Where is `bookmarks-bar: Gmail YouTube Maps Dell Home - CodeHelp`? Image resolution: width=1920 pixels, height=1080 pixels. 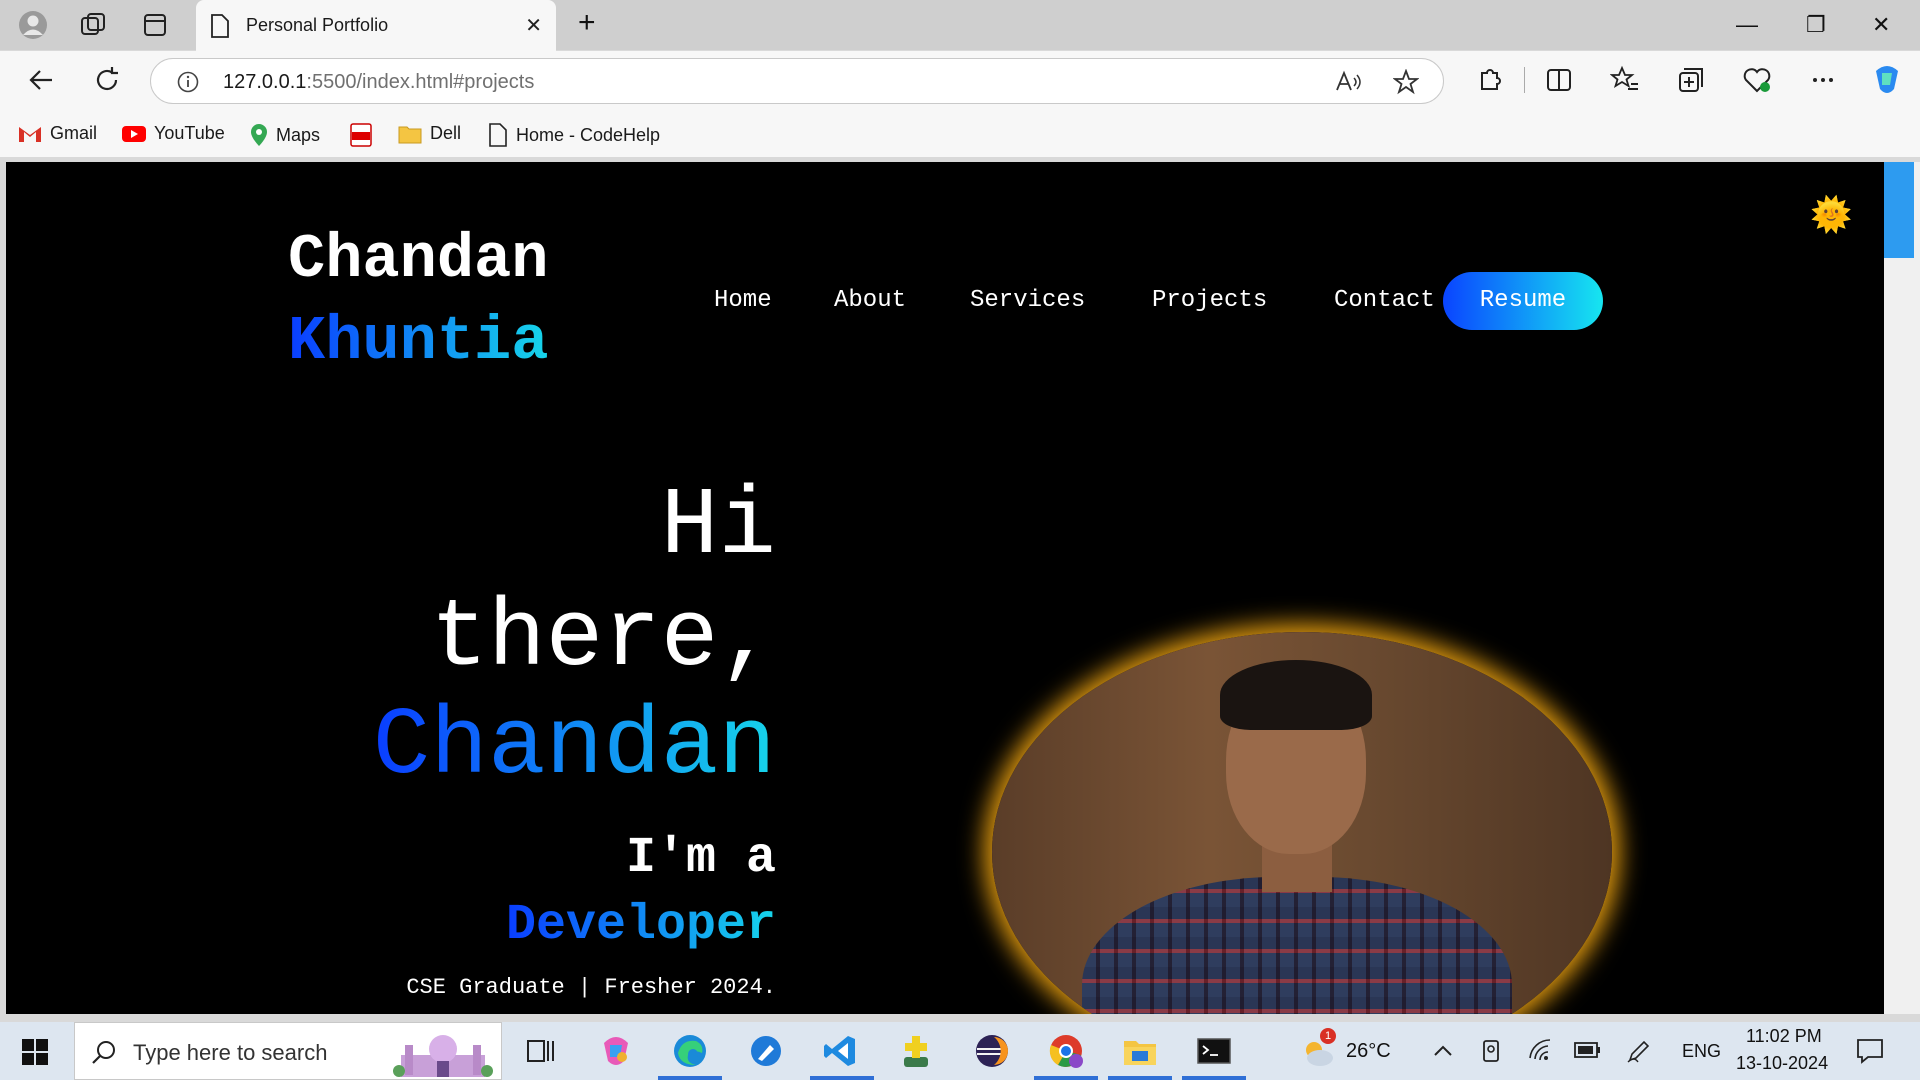
bookmarks-bar: Gmail YouTube Maps Dell Home - CodeHelp is located at coordinates (960, 134).